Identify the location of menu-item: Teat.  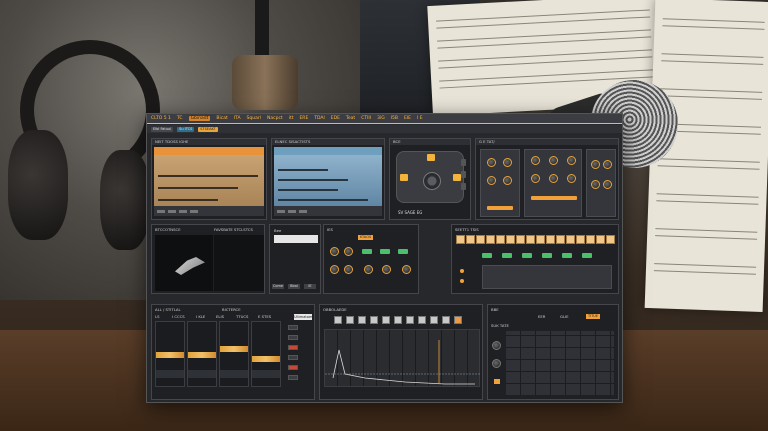
(350, 118).